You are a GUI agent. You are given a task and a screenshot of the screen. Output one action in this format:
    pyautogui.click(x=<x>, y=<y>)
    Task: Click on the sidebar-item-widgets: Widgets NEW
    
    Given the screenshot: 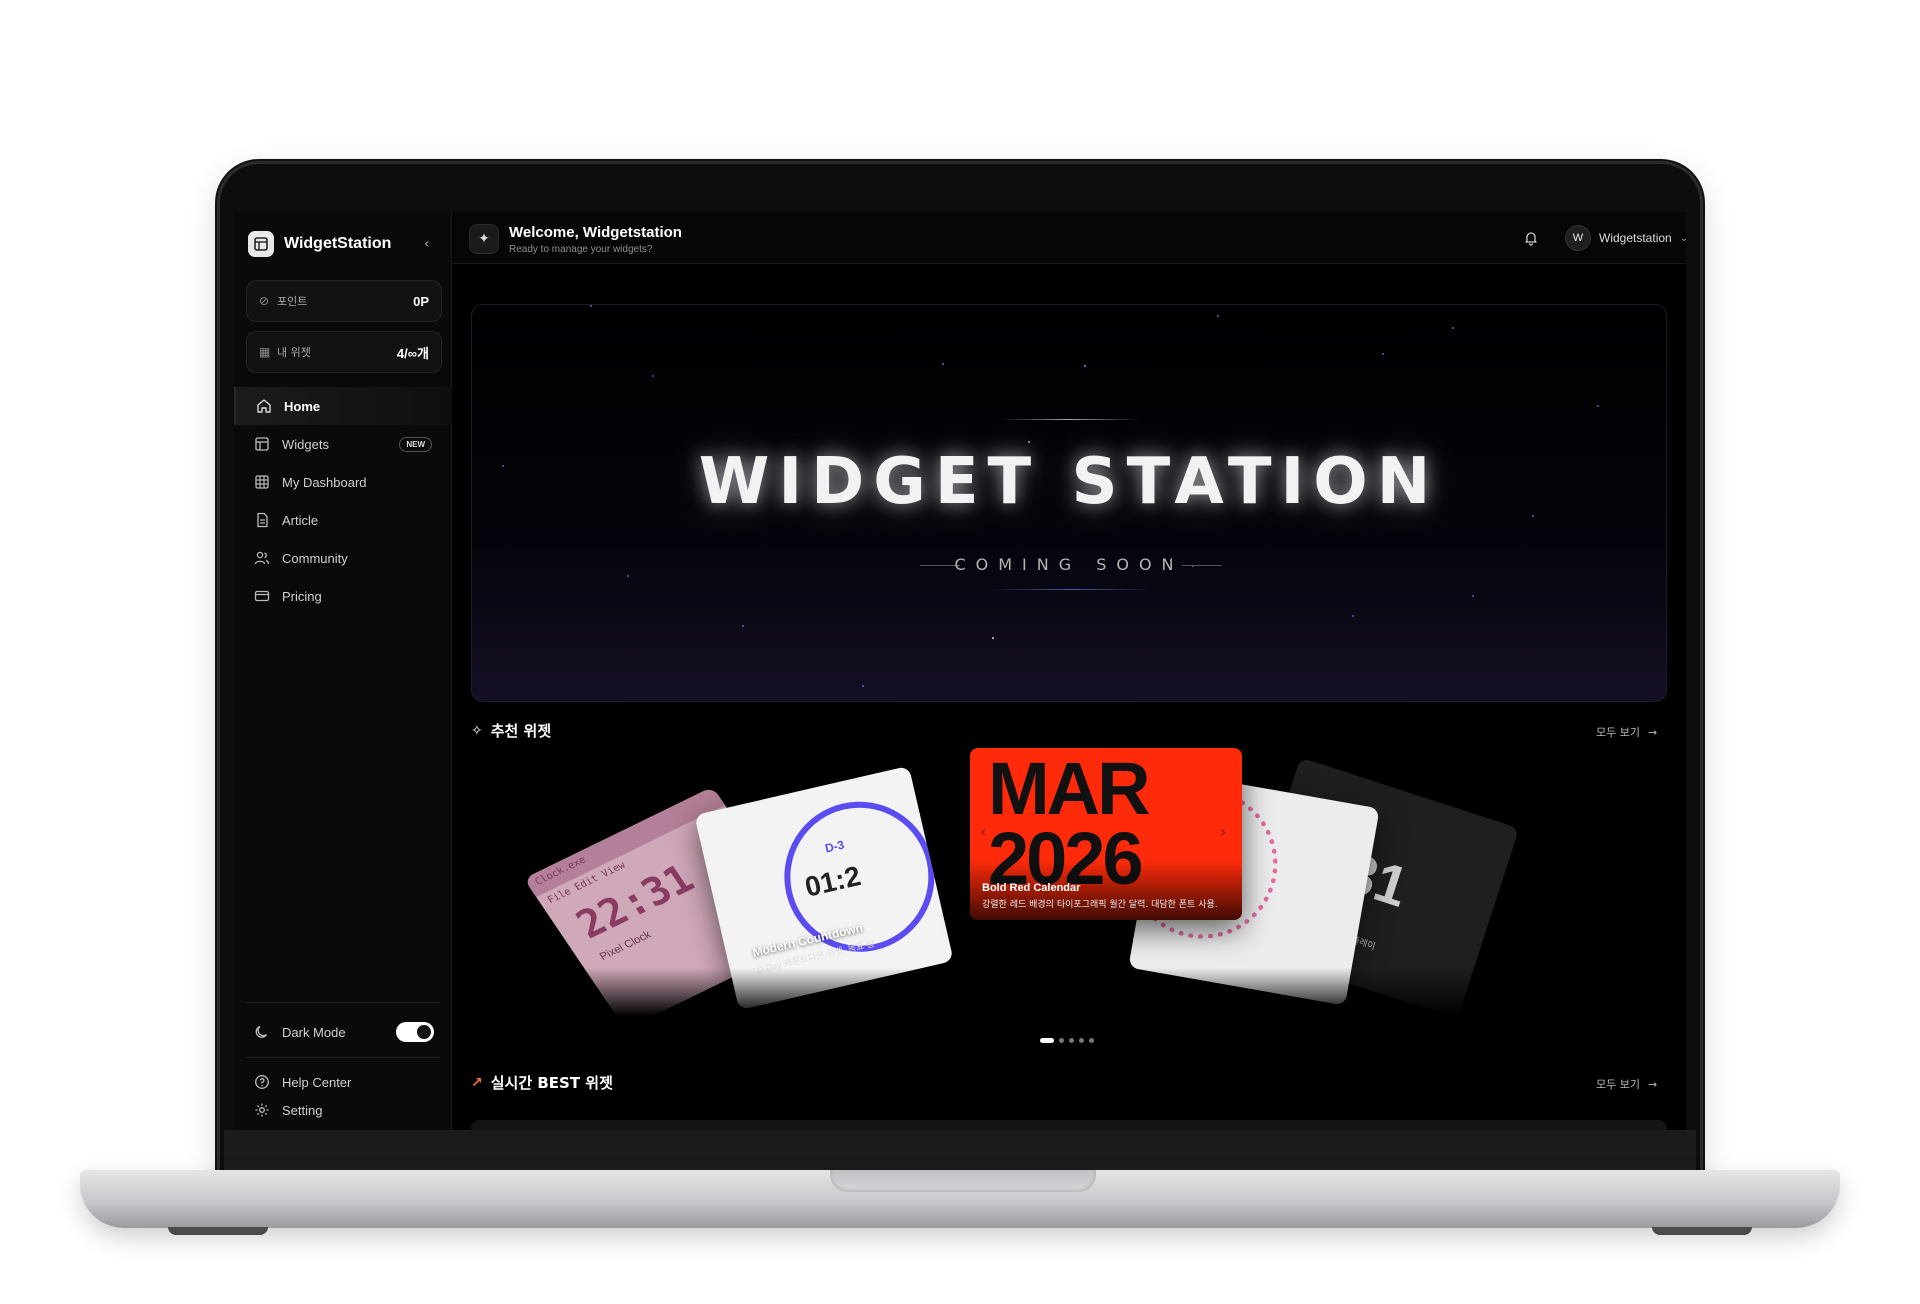 What is the action you would take?
    pyautogui.click(x=343, y=444)
    